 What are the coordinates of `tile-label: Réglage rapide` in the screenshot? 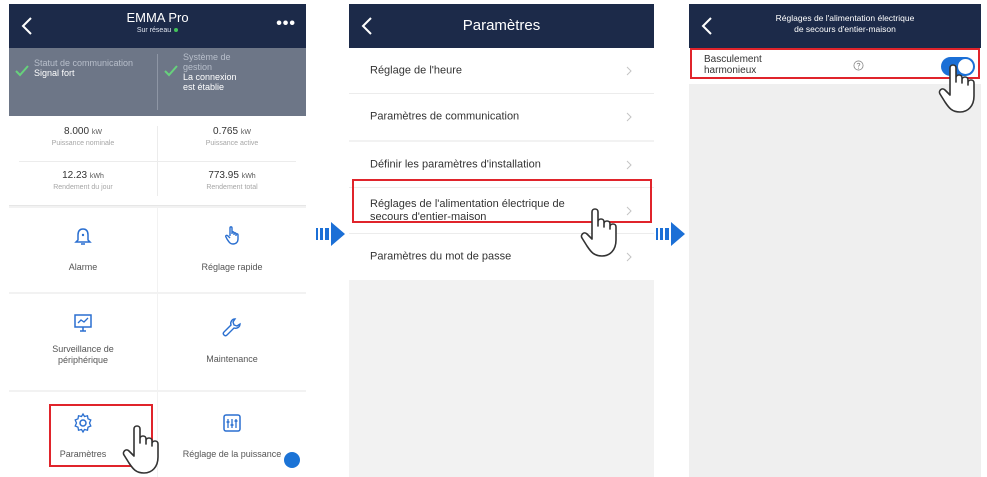 It's located at (232, 267).